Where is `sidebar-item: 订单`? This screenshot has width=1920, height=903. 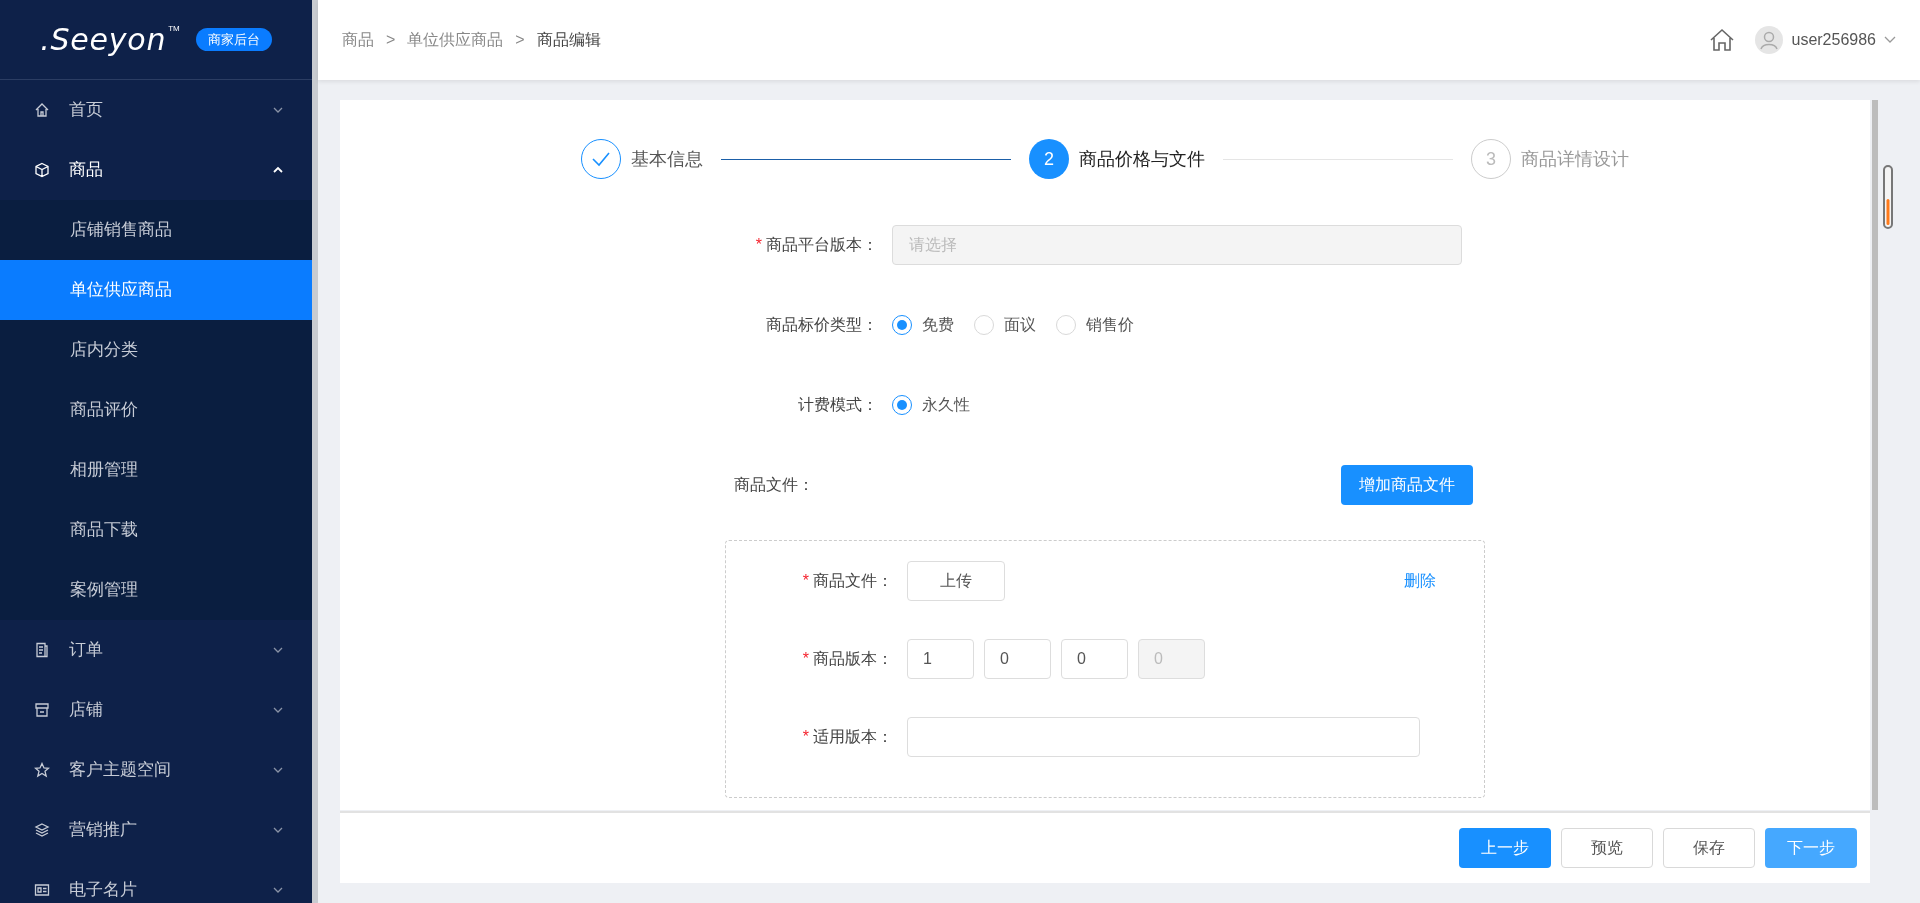
sidebar-item: 订单 is located at coordinates (156, 650).